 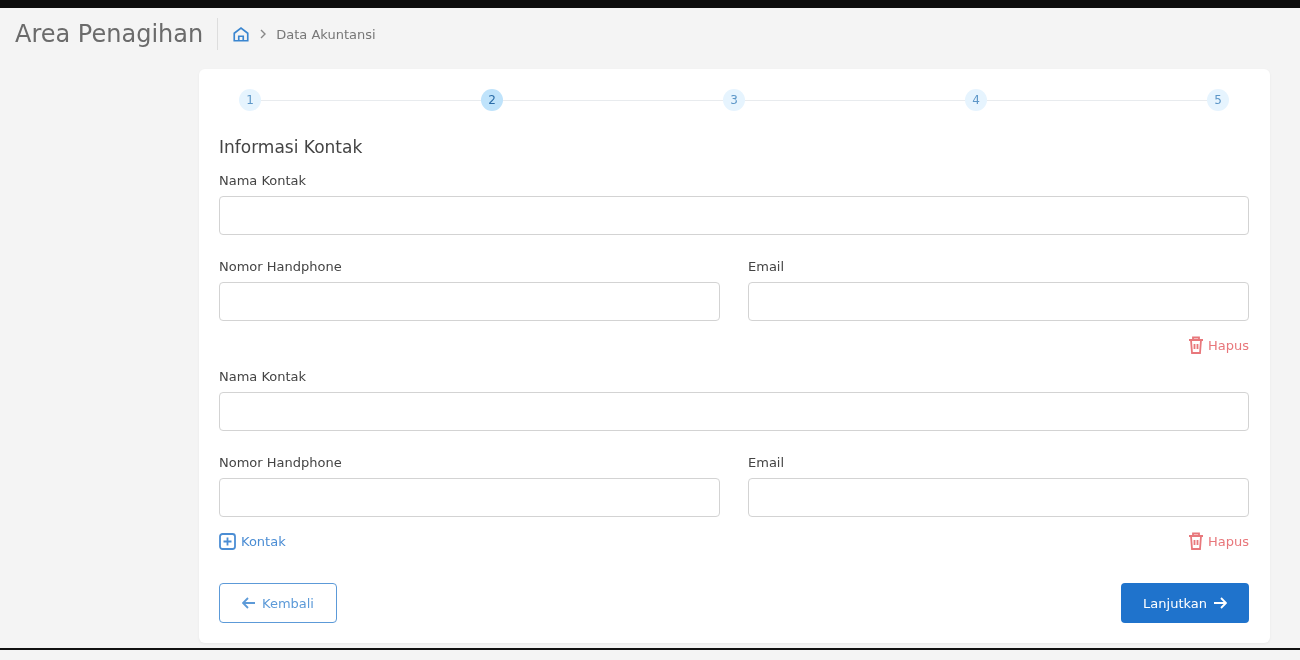 What do you see at coordinates (241, 34) in the screenshot?
I see `home-icon` at bounding box center [241, 34].